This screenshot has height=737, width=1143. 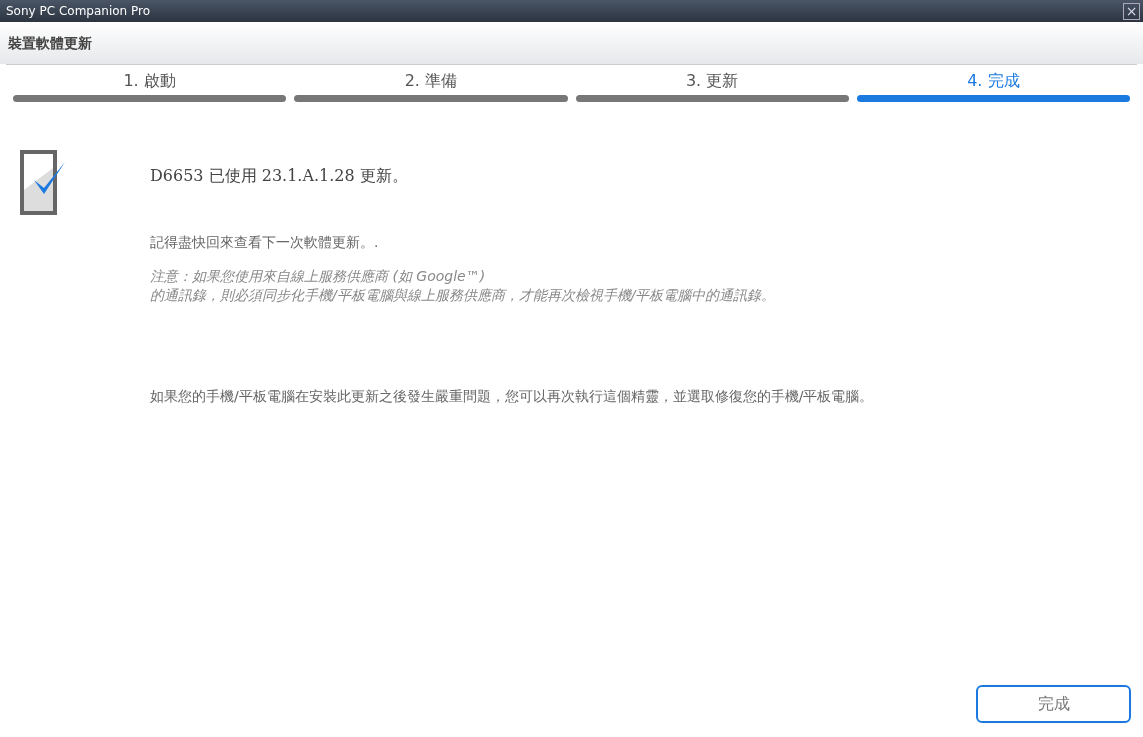 What do you see at coordinates (1131, 11) in the screenshot?
I see `close-button: ×` at bounding box center [1131, 11].